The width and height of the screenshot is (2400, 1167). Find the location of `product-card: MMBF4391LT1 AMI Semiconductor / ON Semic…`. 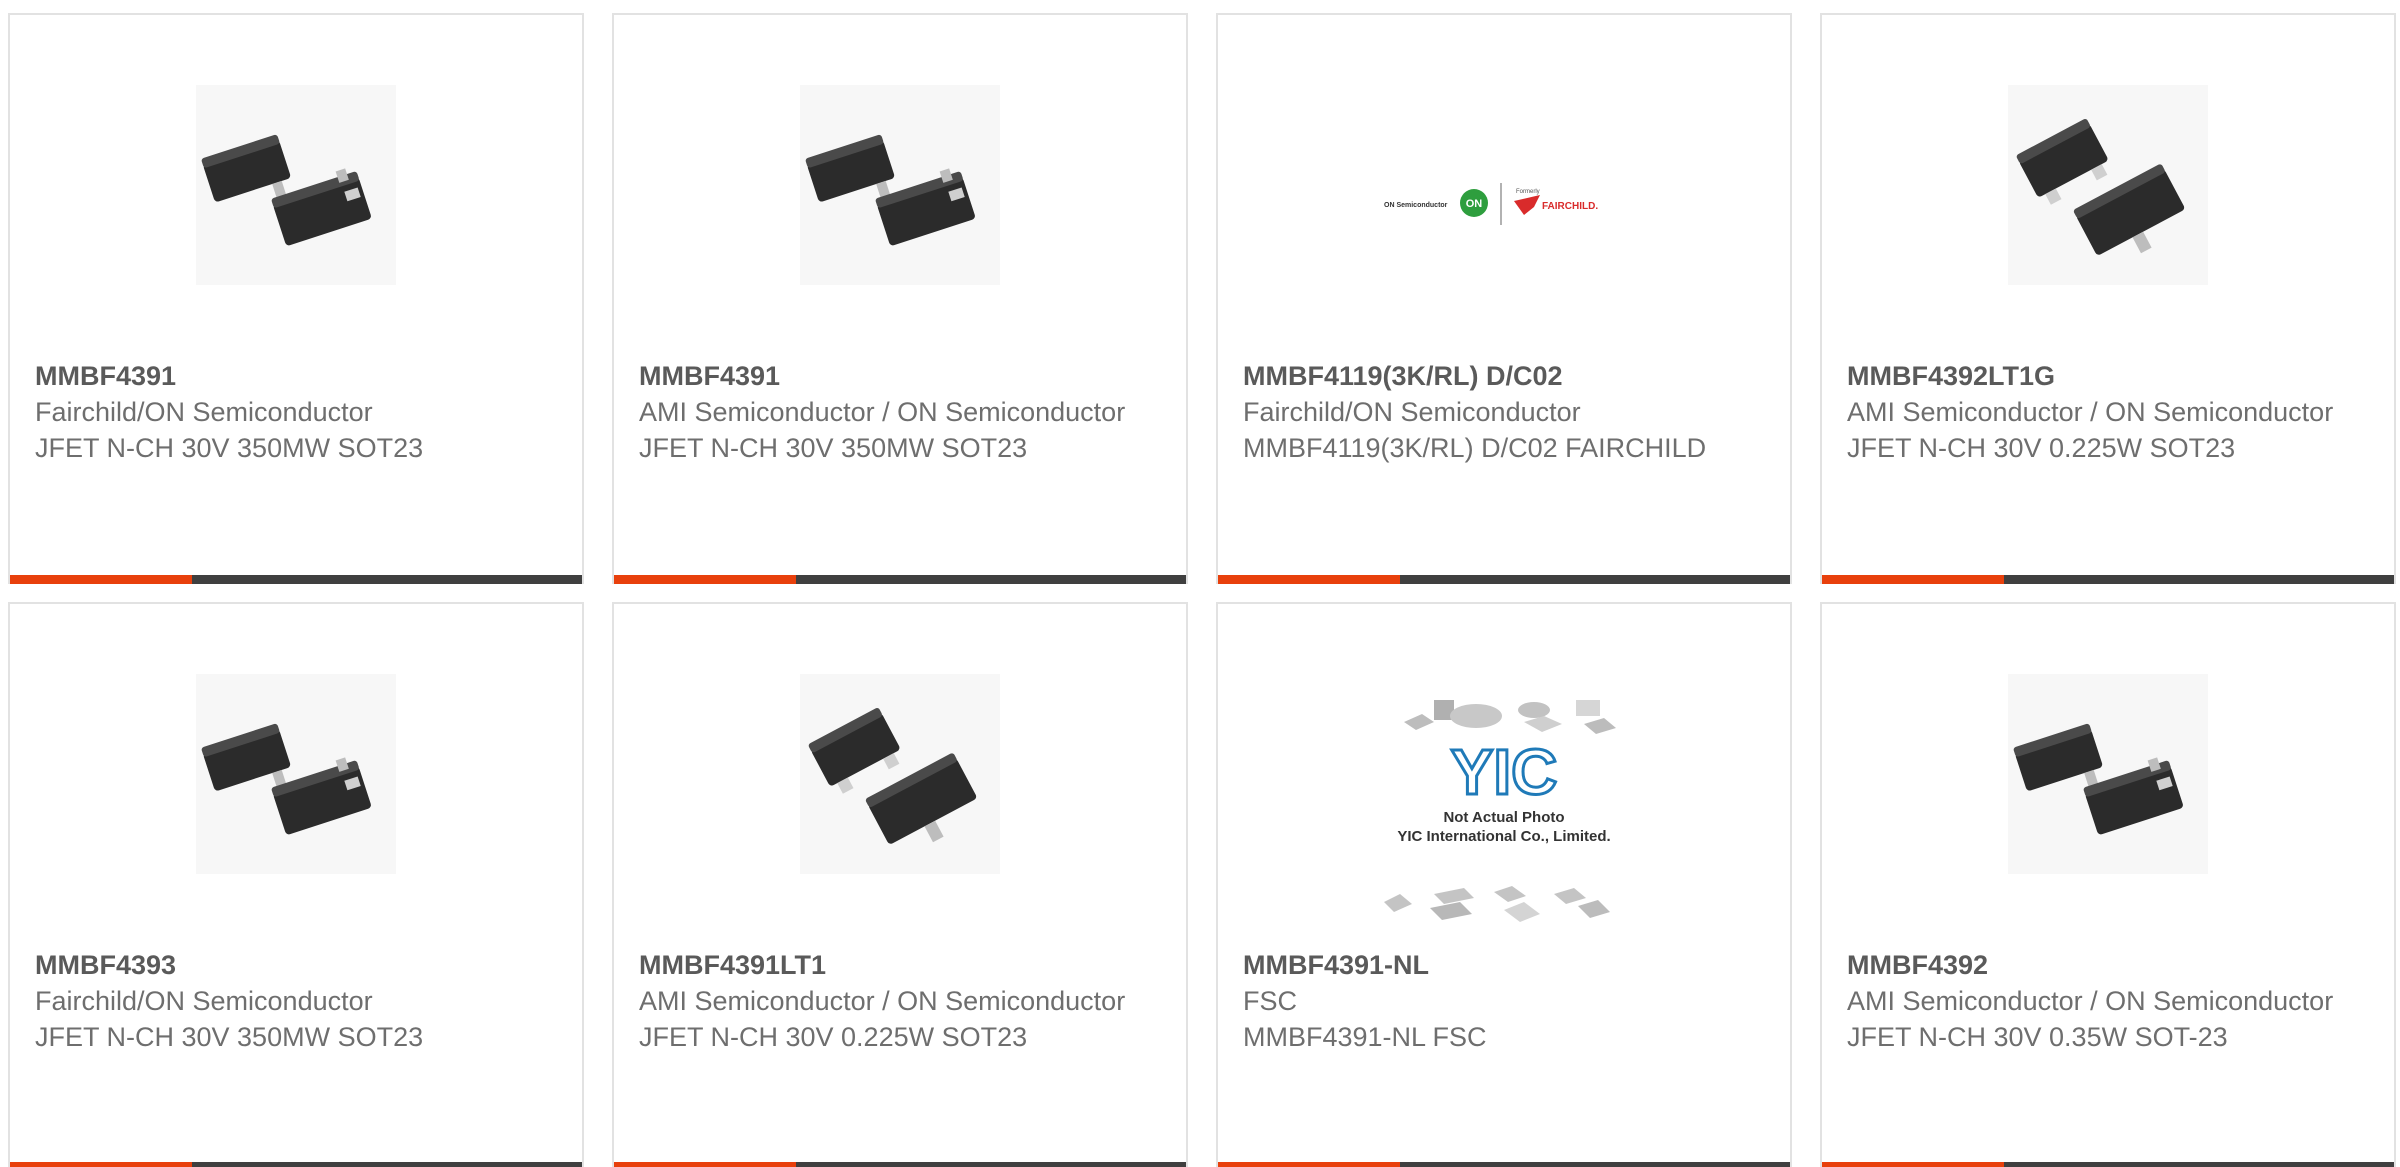

product-card: MMBF4391LT1 AMI Semiconductor / ON Semic… is located at coordinates (900, 884).